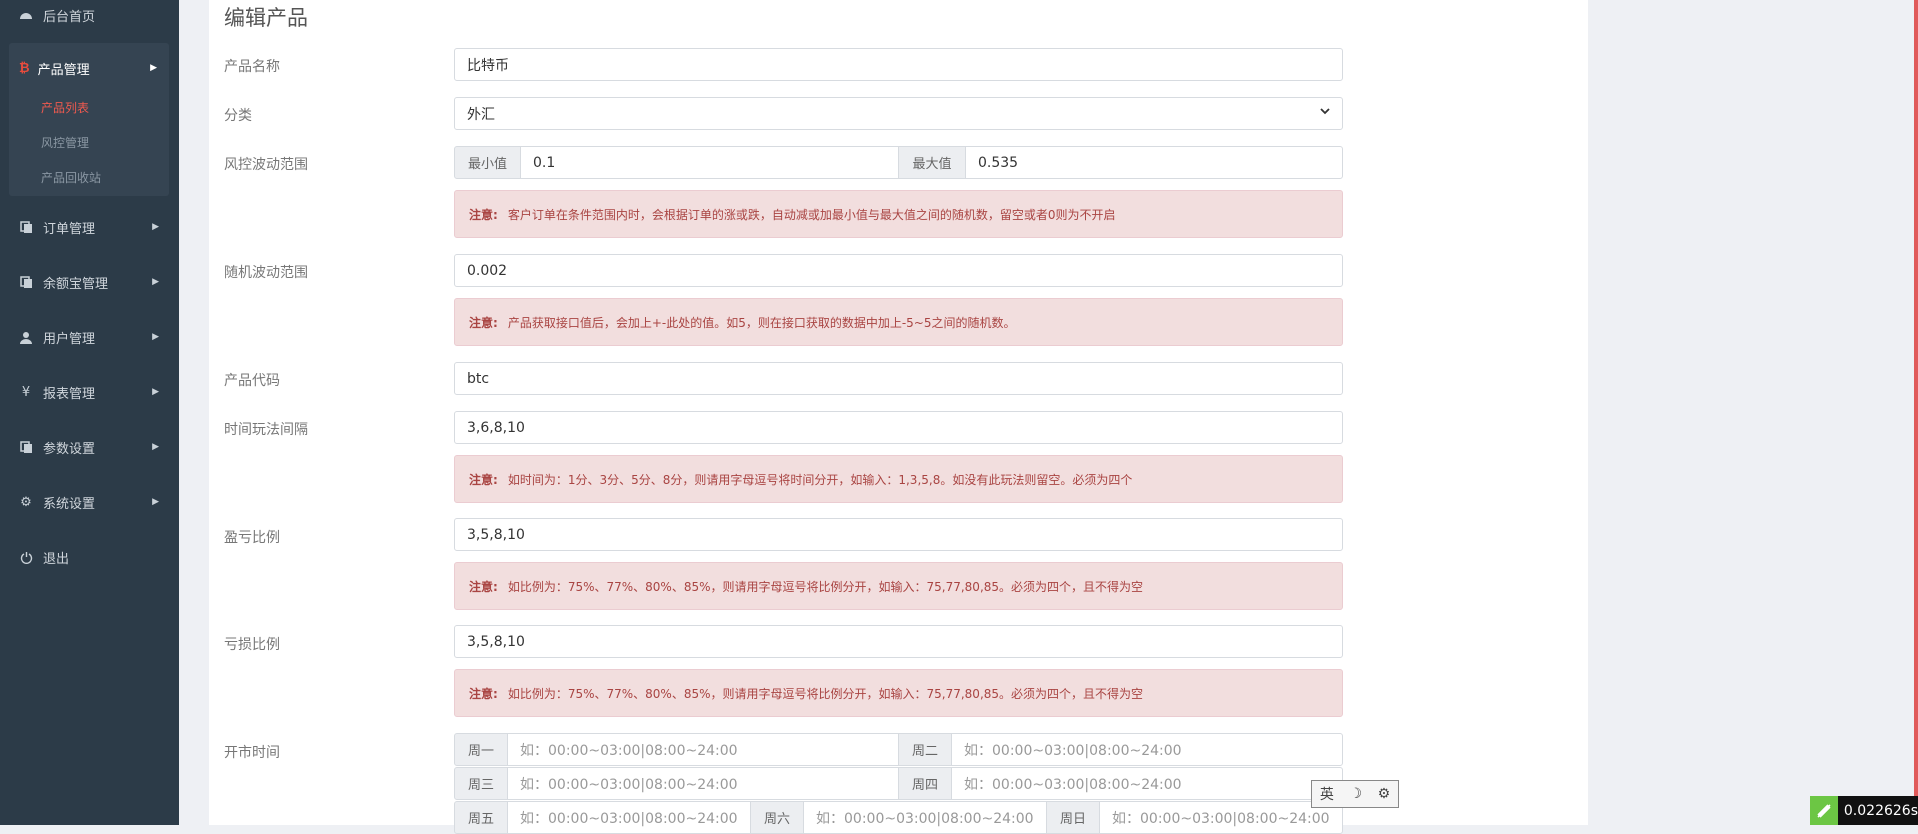 The width and height of the screenshot is (1918, 834). I want to click on sidebar-item-product-mgmt: ₿ 产品管理 ▶, so click(89, 68).